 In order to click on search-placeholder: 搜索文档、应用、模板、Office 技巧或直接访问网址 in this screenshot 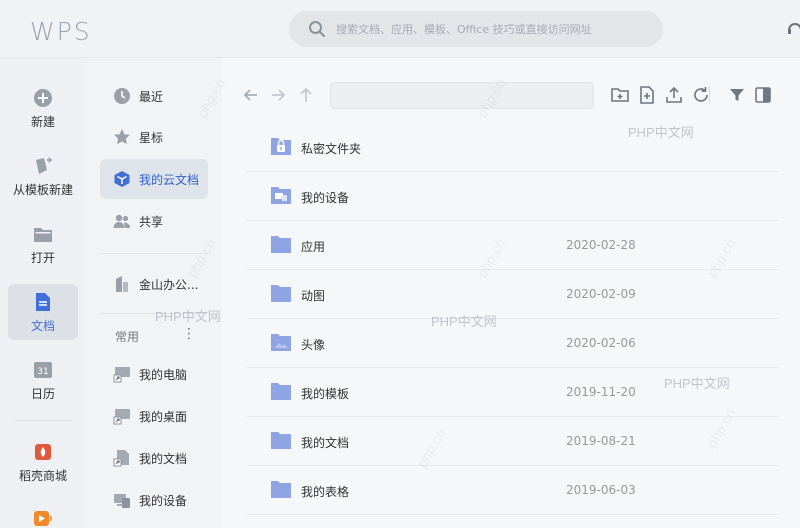, I will do `click(464, 29)`.